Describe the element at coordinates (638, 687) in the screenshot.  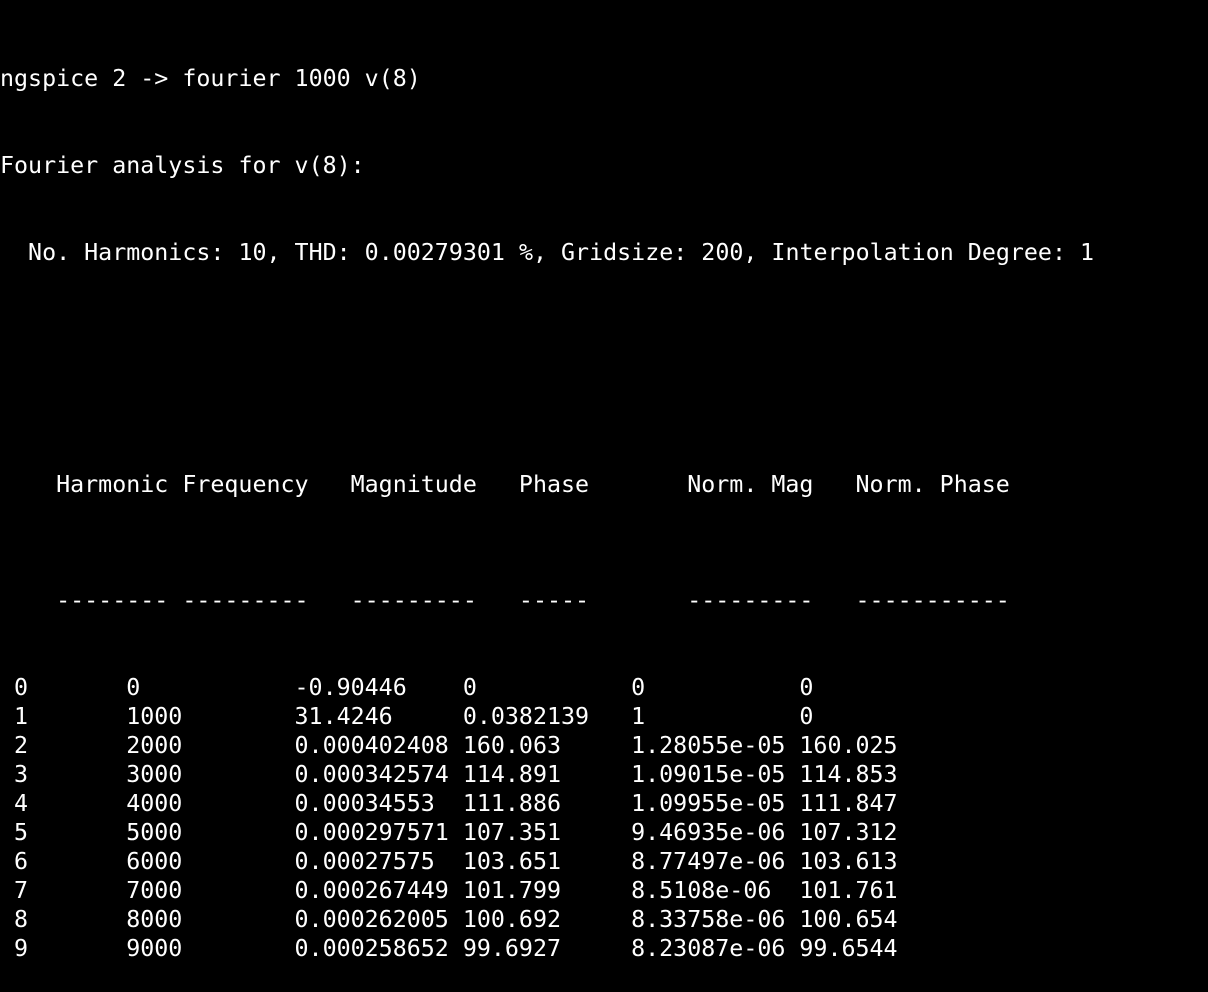
I see `cell-norm-mag: 0` at that location.